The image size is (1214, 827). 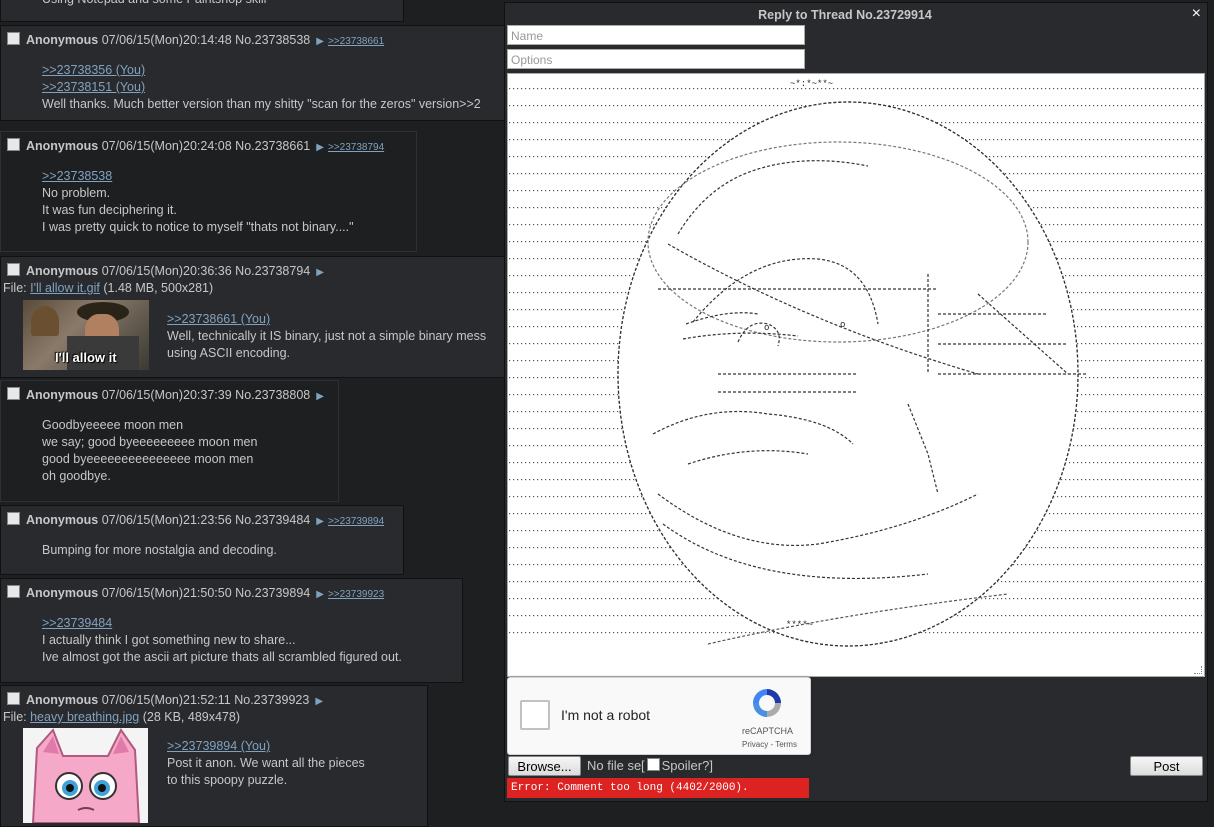 I want to click on post-datetime: 07/06/15(Mon)20:37:39, so click(x=166, y=395).